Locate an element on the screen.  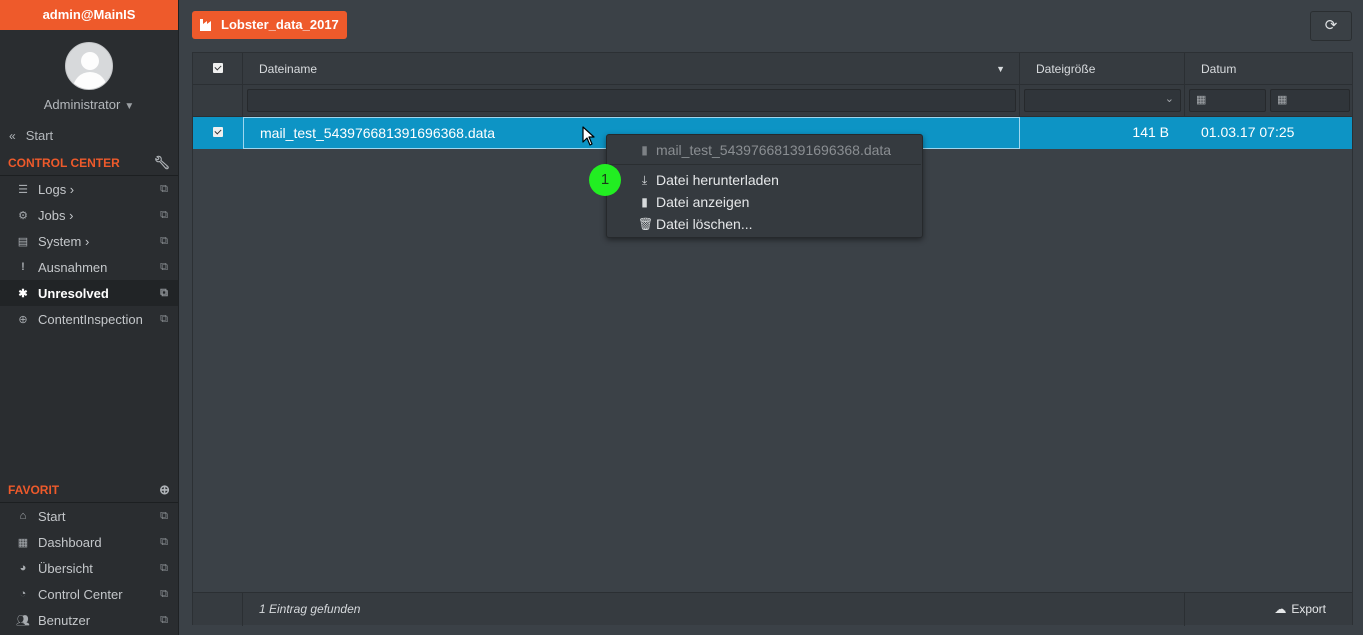
row-filesize: 141 B is located at coordinates (1150, 132).